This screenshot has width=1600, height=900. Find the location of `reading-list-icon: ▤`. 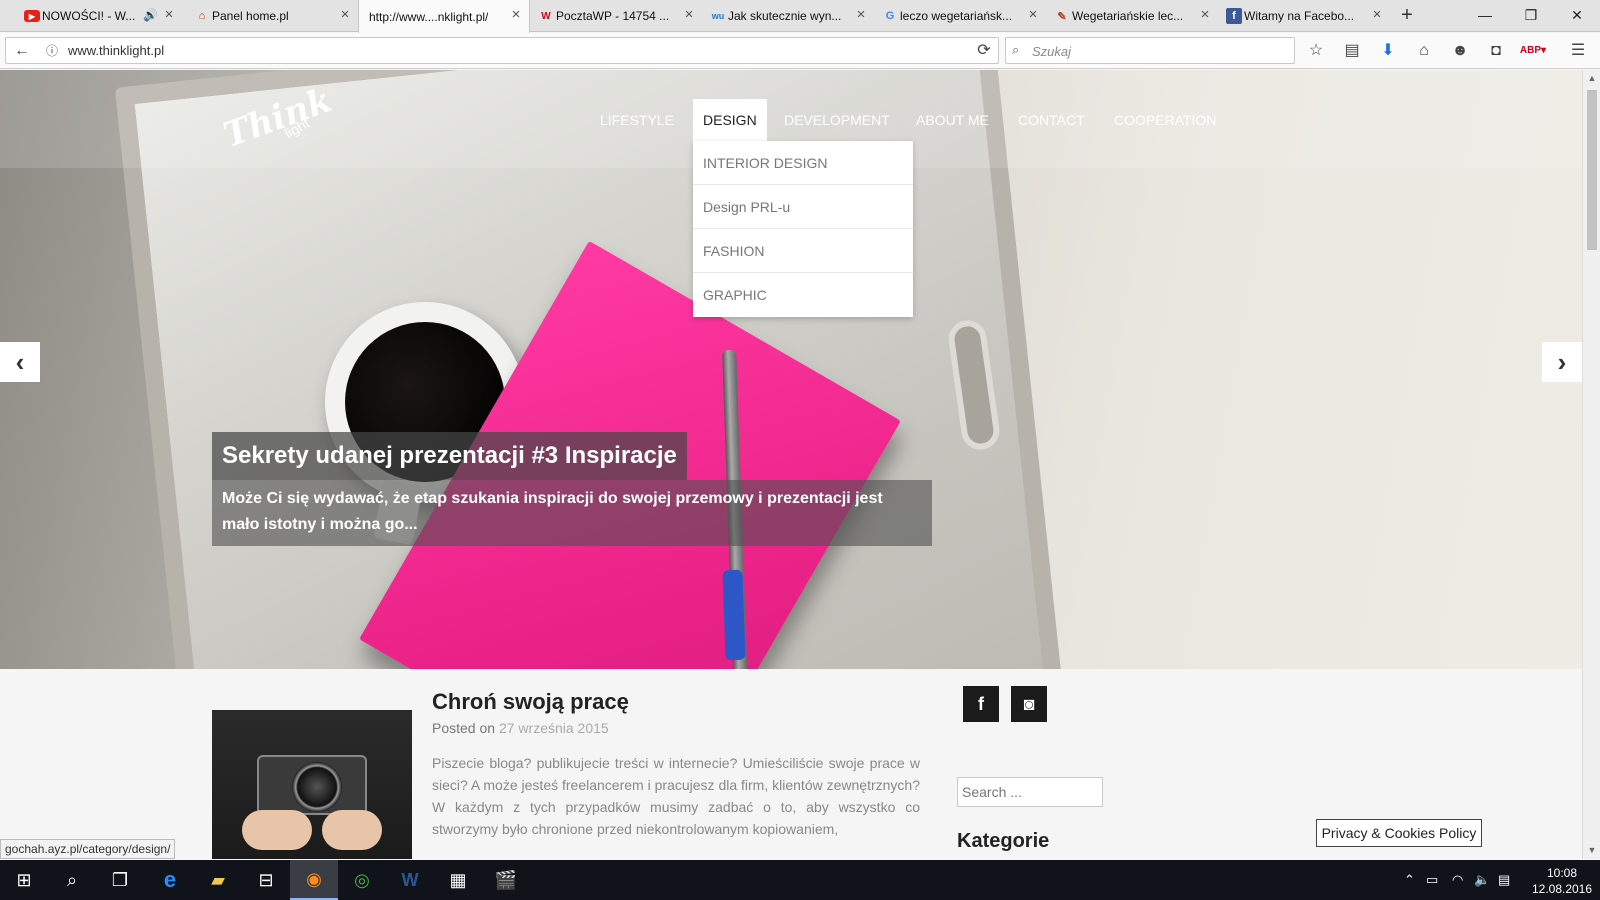

reading-list-icon: ▤ is located at coordinates (1352, 51).